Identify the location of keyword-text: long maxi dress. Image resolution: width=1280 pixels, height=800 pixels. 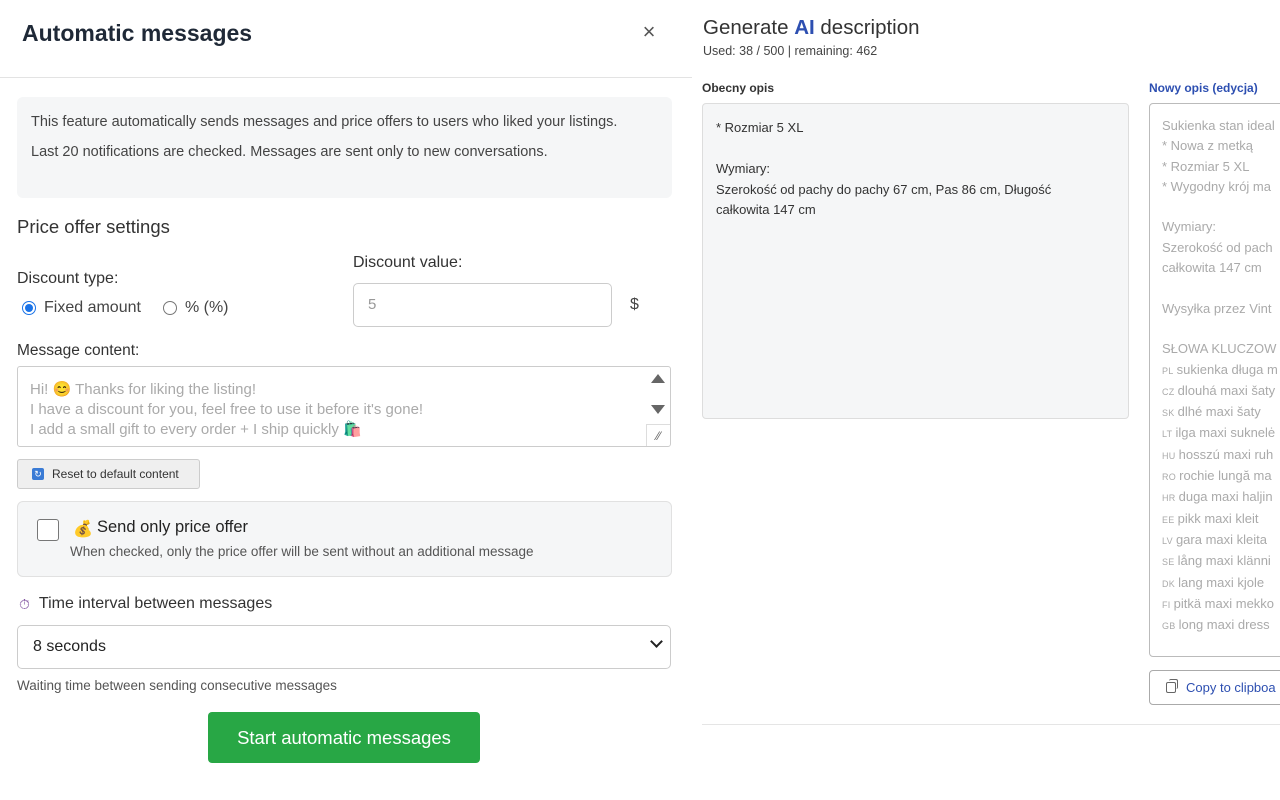
(1224, 625).